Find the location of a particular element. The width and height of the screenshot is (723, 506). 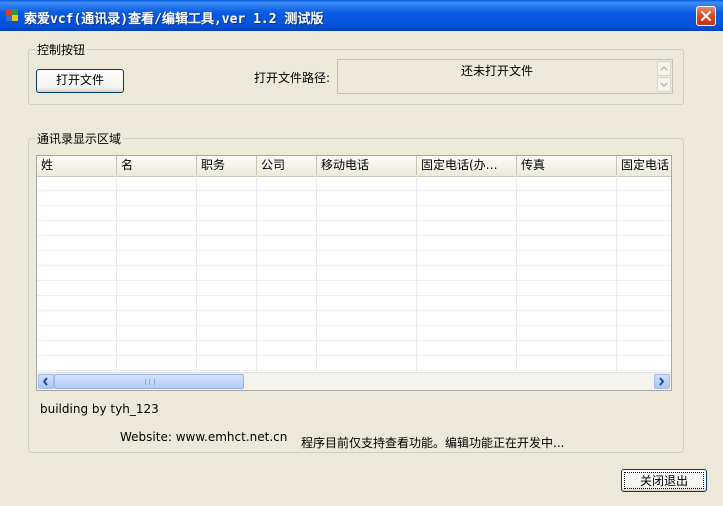

scroll-up-button is located at coordinates (664, 68).